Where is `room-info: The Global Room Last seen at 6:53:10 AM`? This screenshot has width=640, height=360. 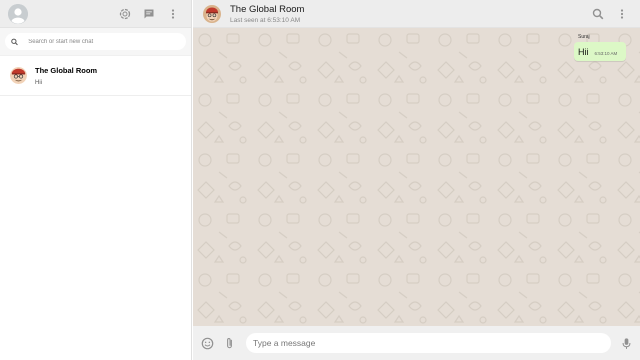 room-info: The Global Room Last seen at 6:53:10 AM is located at coordinates (267, 14).